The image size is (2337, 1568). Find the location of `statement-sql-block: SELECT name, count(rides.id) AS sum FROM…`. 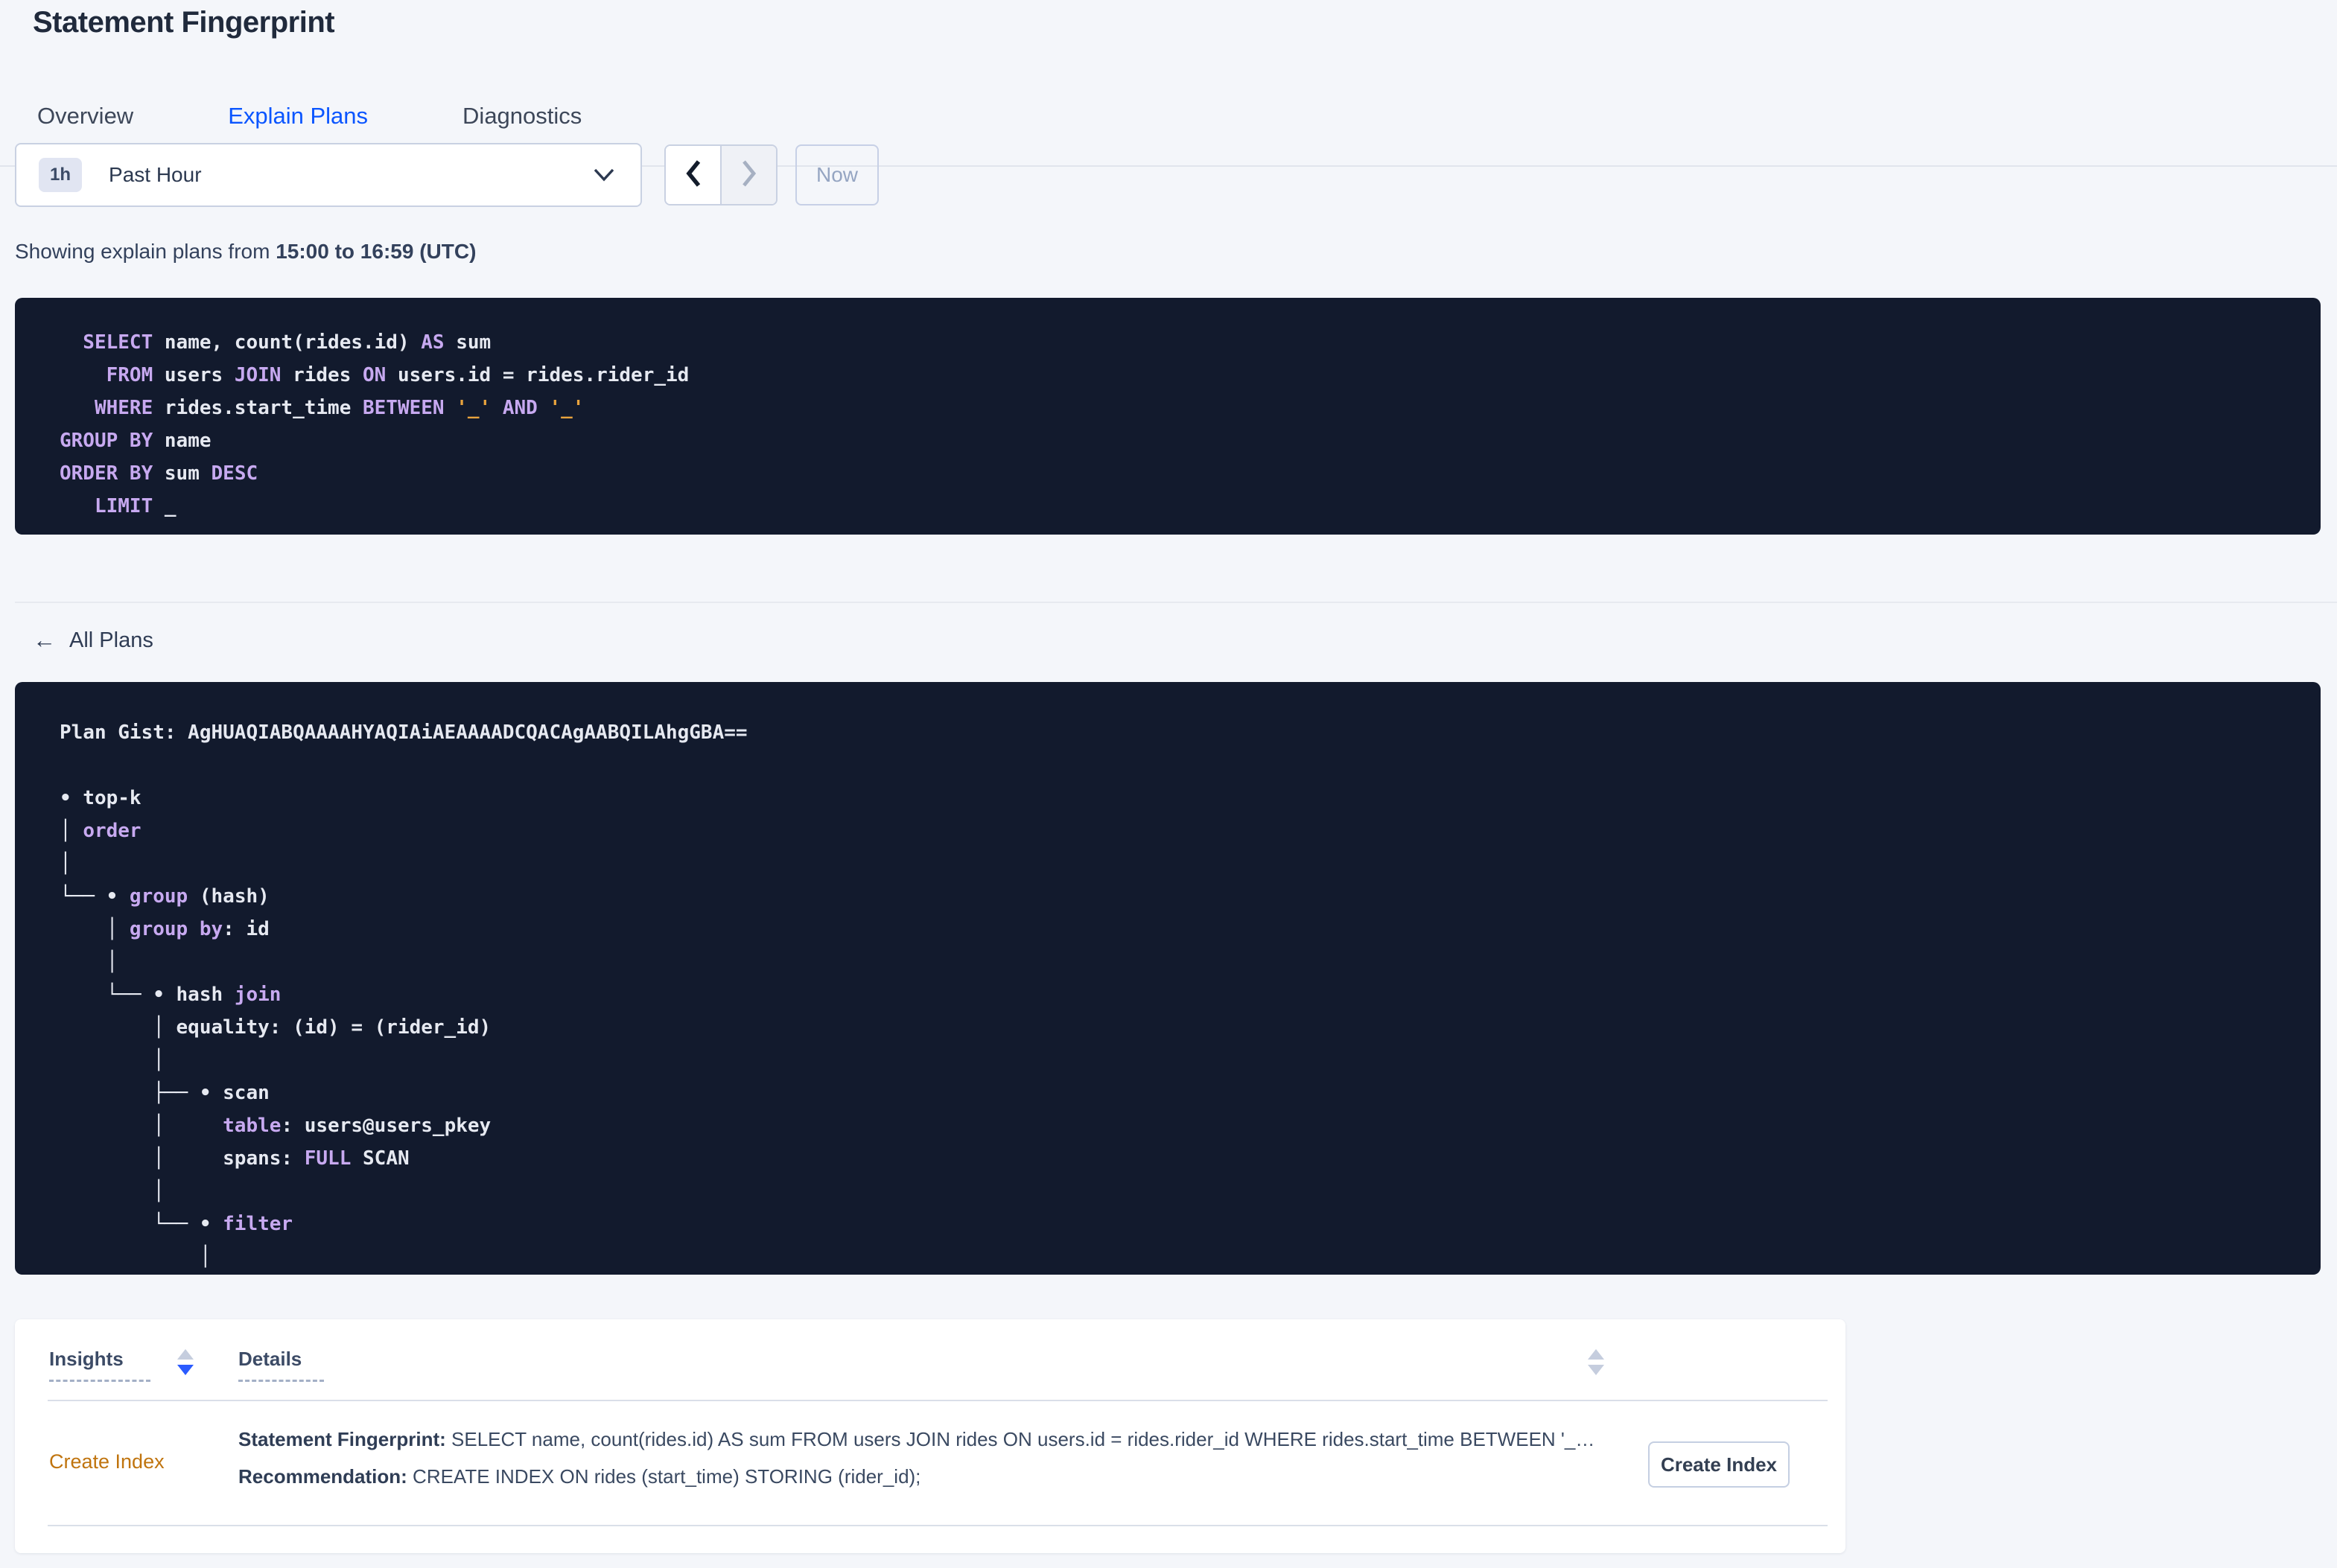

statement-sql-block: SELECT name, count(rides.id) AS sum FROM… is located at coordinates (1168, 416).